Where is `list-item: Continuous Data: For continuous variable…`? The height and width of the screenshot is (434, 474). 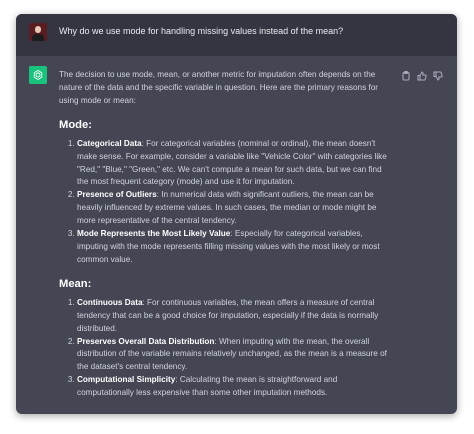 list-item: Continuous Data: For continuous variable… is located at coordinates (233, 316).